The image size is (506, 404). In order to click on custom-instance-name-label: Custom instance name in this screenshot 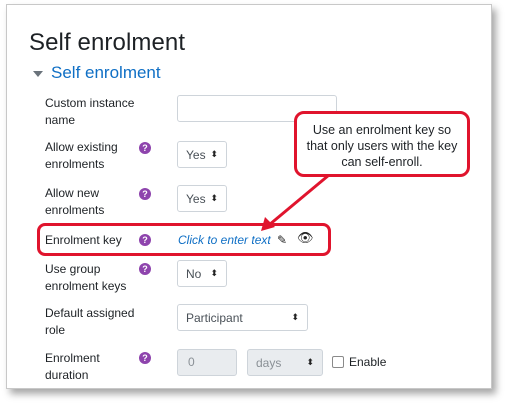, I will do `click(90, 111)`.